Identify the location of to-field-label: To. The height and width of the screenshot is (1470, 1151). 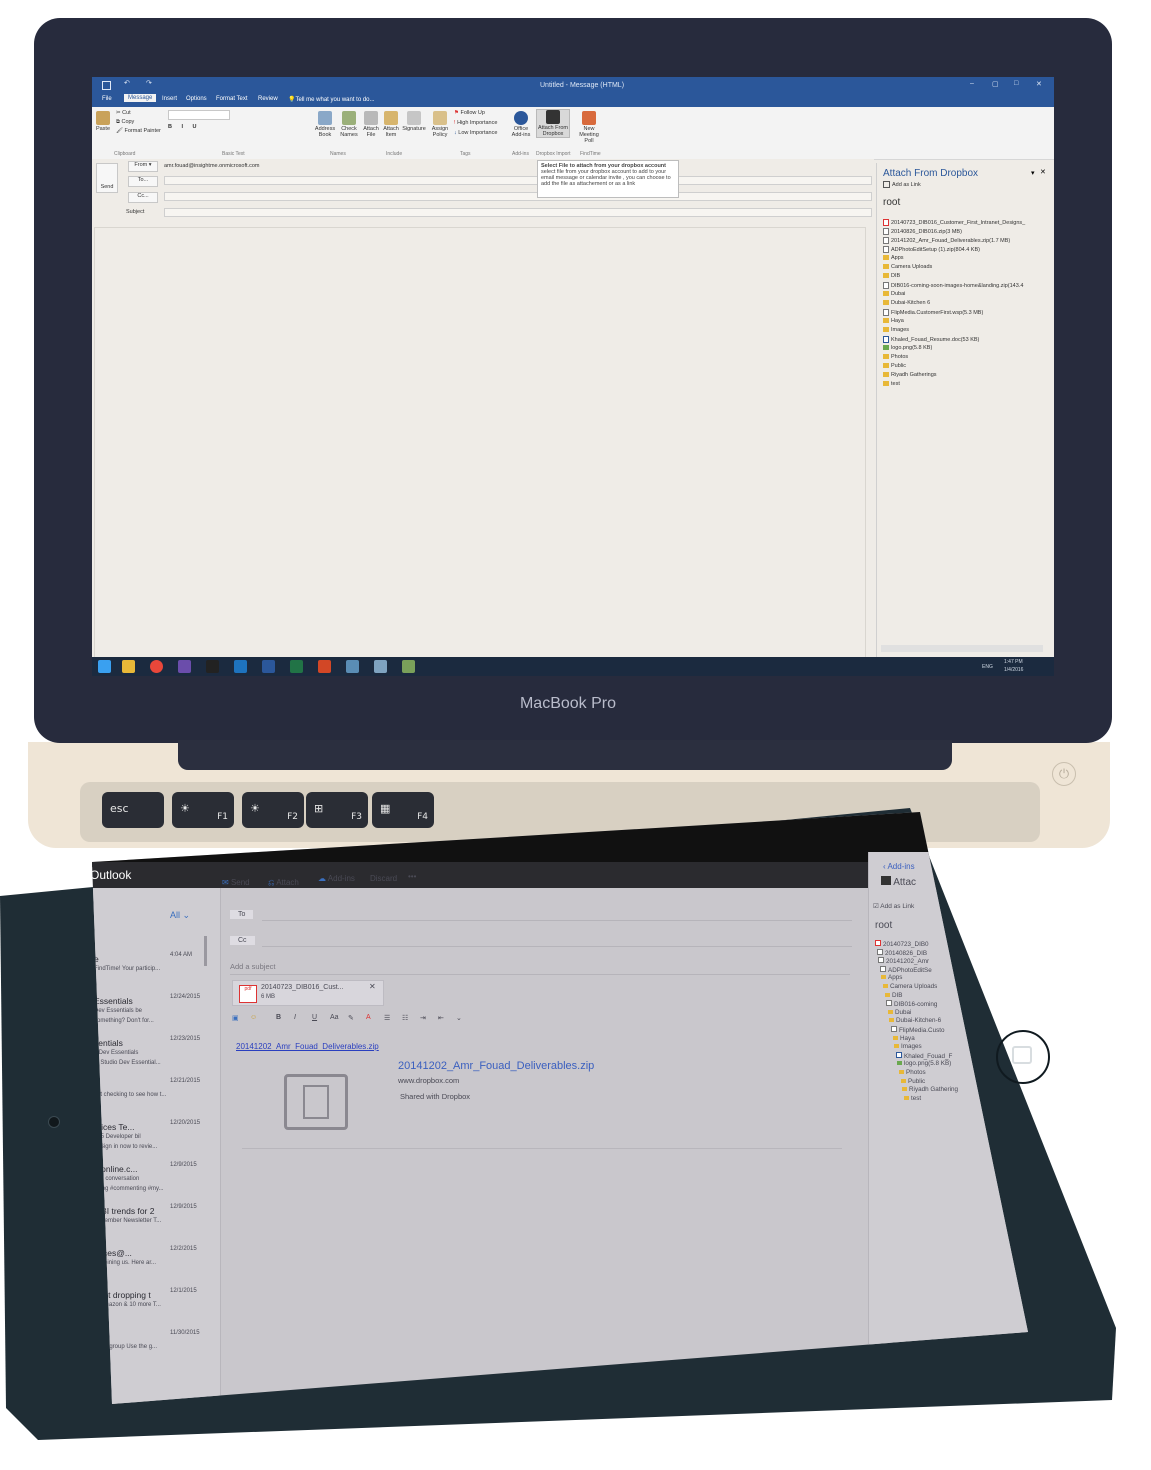
(242, 914).